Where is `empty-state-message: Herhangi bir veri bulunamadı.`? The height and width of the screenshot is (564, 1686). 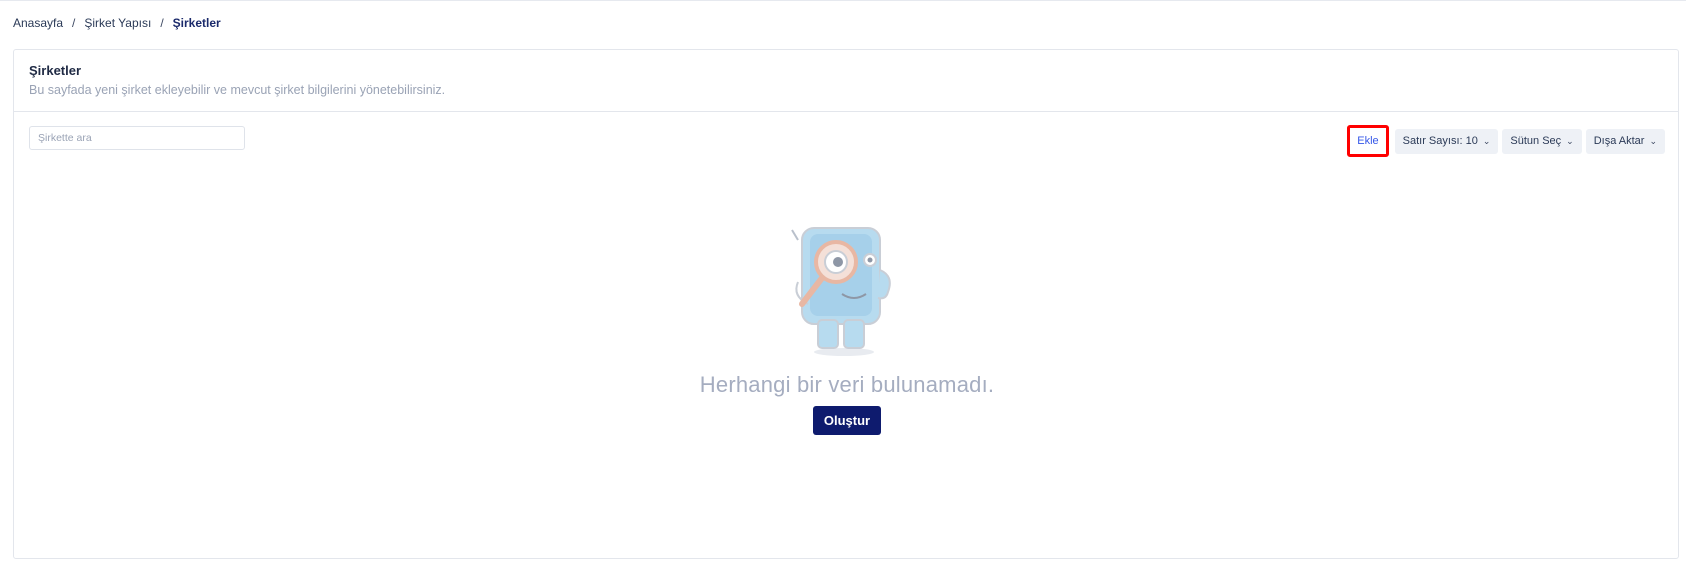 empty-state-message: Herhangi bir veri bulunamadı. is located at coordinates (847, 384).